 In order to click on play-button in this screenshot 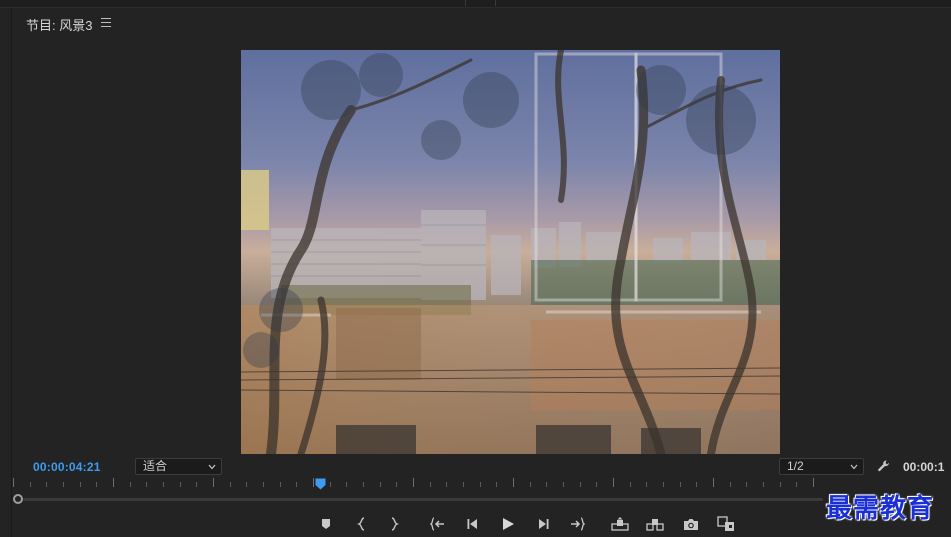, I will do `click(508, 524)`.